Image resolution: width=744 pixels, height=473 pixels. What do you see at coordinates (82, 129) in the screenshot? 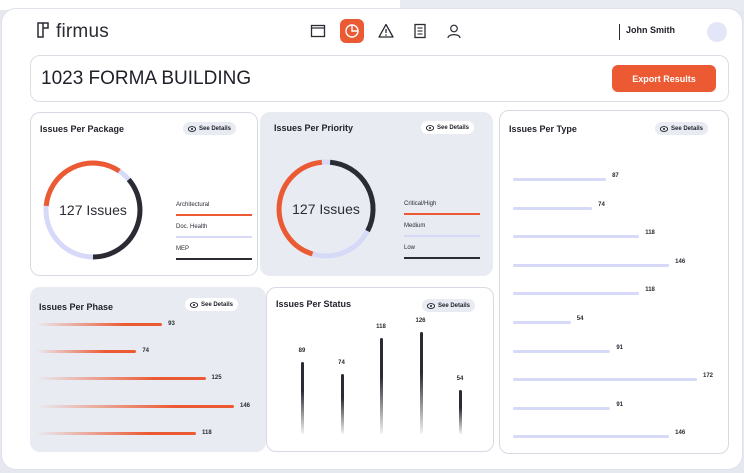
I see `card-title: Issues Per Package` at bounding box center [82, 129].